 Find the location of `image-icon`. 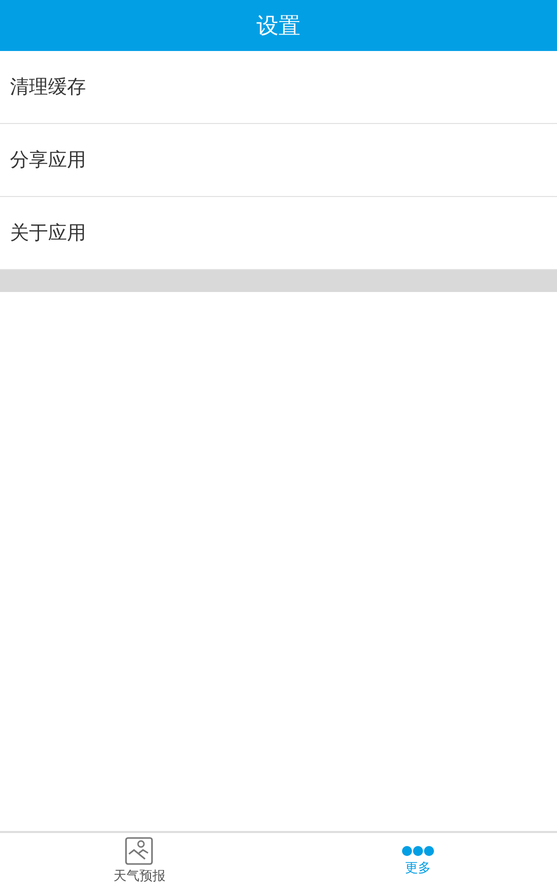

image-icon is located at coordinates (139, 851).